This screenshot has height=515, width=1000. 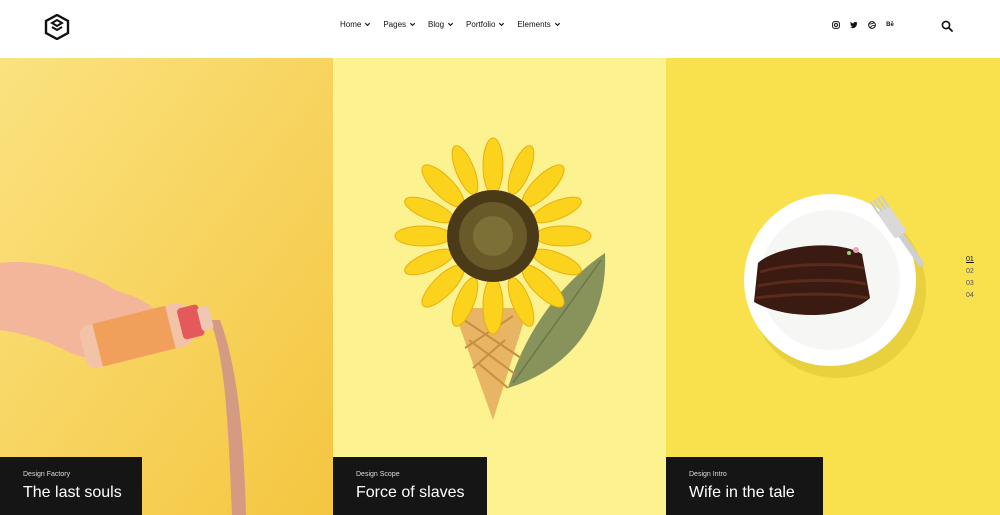 I want to click on portfolio-title: The last souls, so click(x=82, y=493).